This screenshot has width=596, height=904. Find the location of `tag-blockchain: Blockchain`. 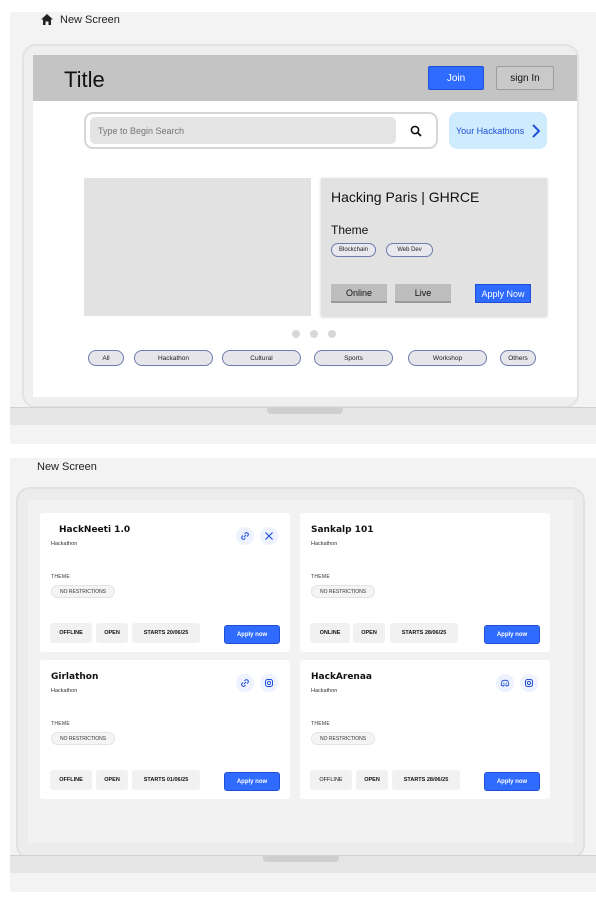

tag-blockchain: Blockchain is located at coordinates (353, 250).